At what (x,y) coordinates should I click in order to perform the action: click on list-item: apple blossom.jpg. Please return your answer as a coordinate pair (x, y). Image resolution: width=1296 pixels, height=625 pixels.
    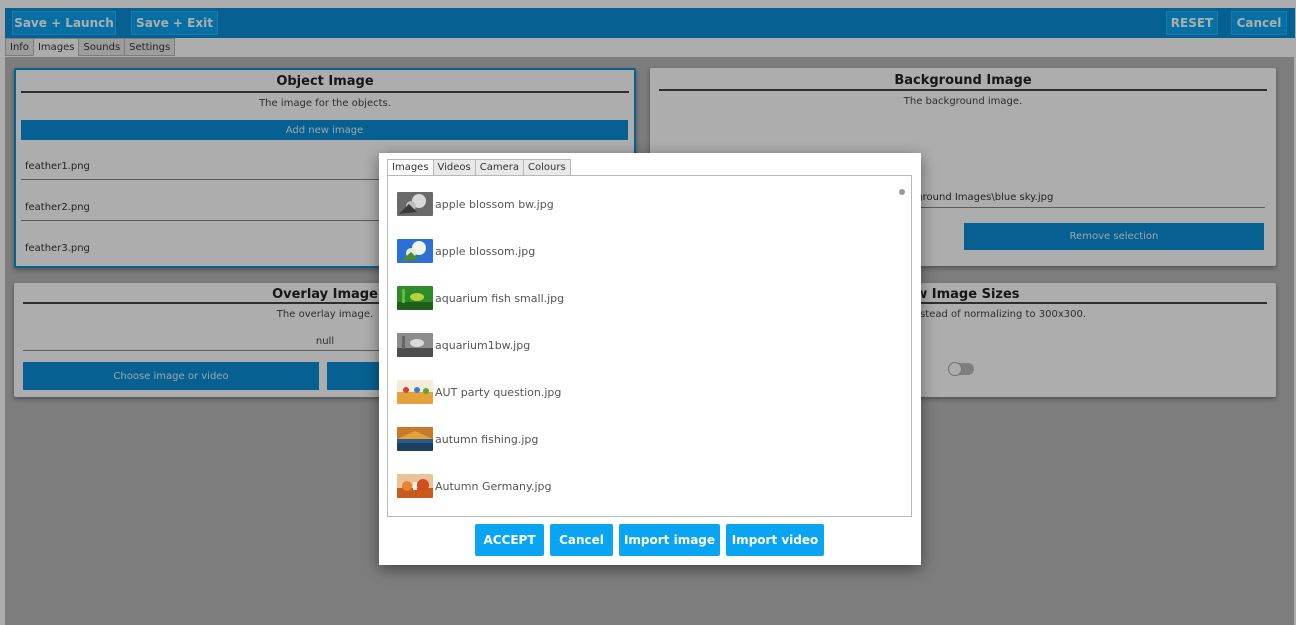
    Looking at the image, I should click on (466, 251).